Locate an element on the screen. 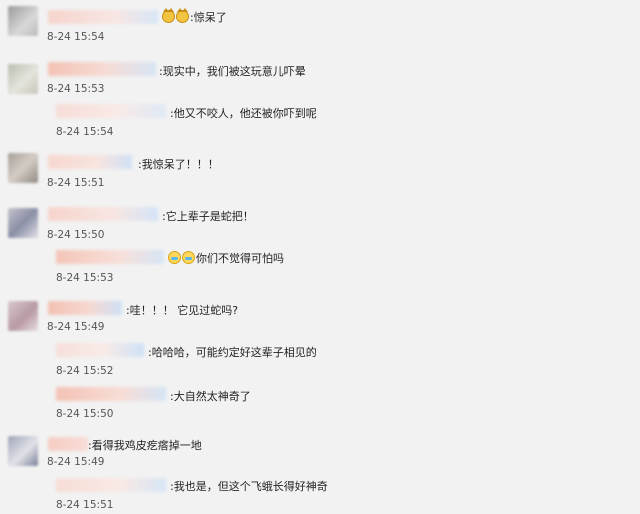 This screenshot has height=514, width=640. comment-text: :我惊呆了！！！ is located at coordinates (178, 164).